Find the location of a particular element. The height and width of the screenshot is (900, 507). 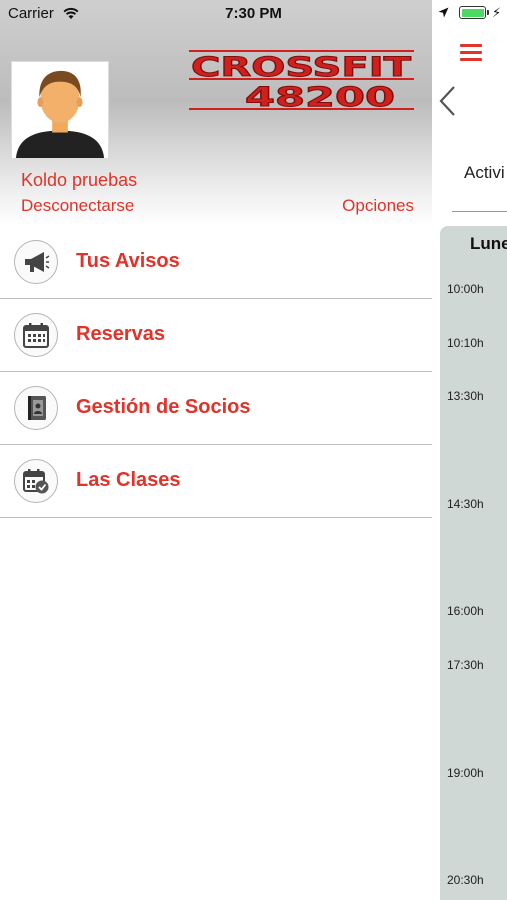

menu-item-gestion-de-socios: Gestión de Socios is located at coordinates (216, 408).